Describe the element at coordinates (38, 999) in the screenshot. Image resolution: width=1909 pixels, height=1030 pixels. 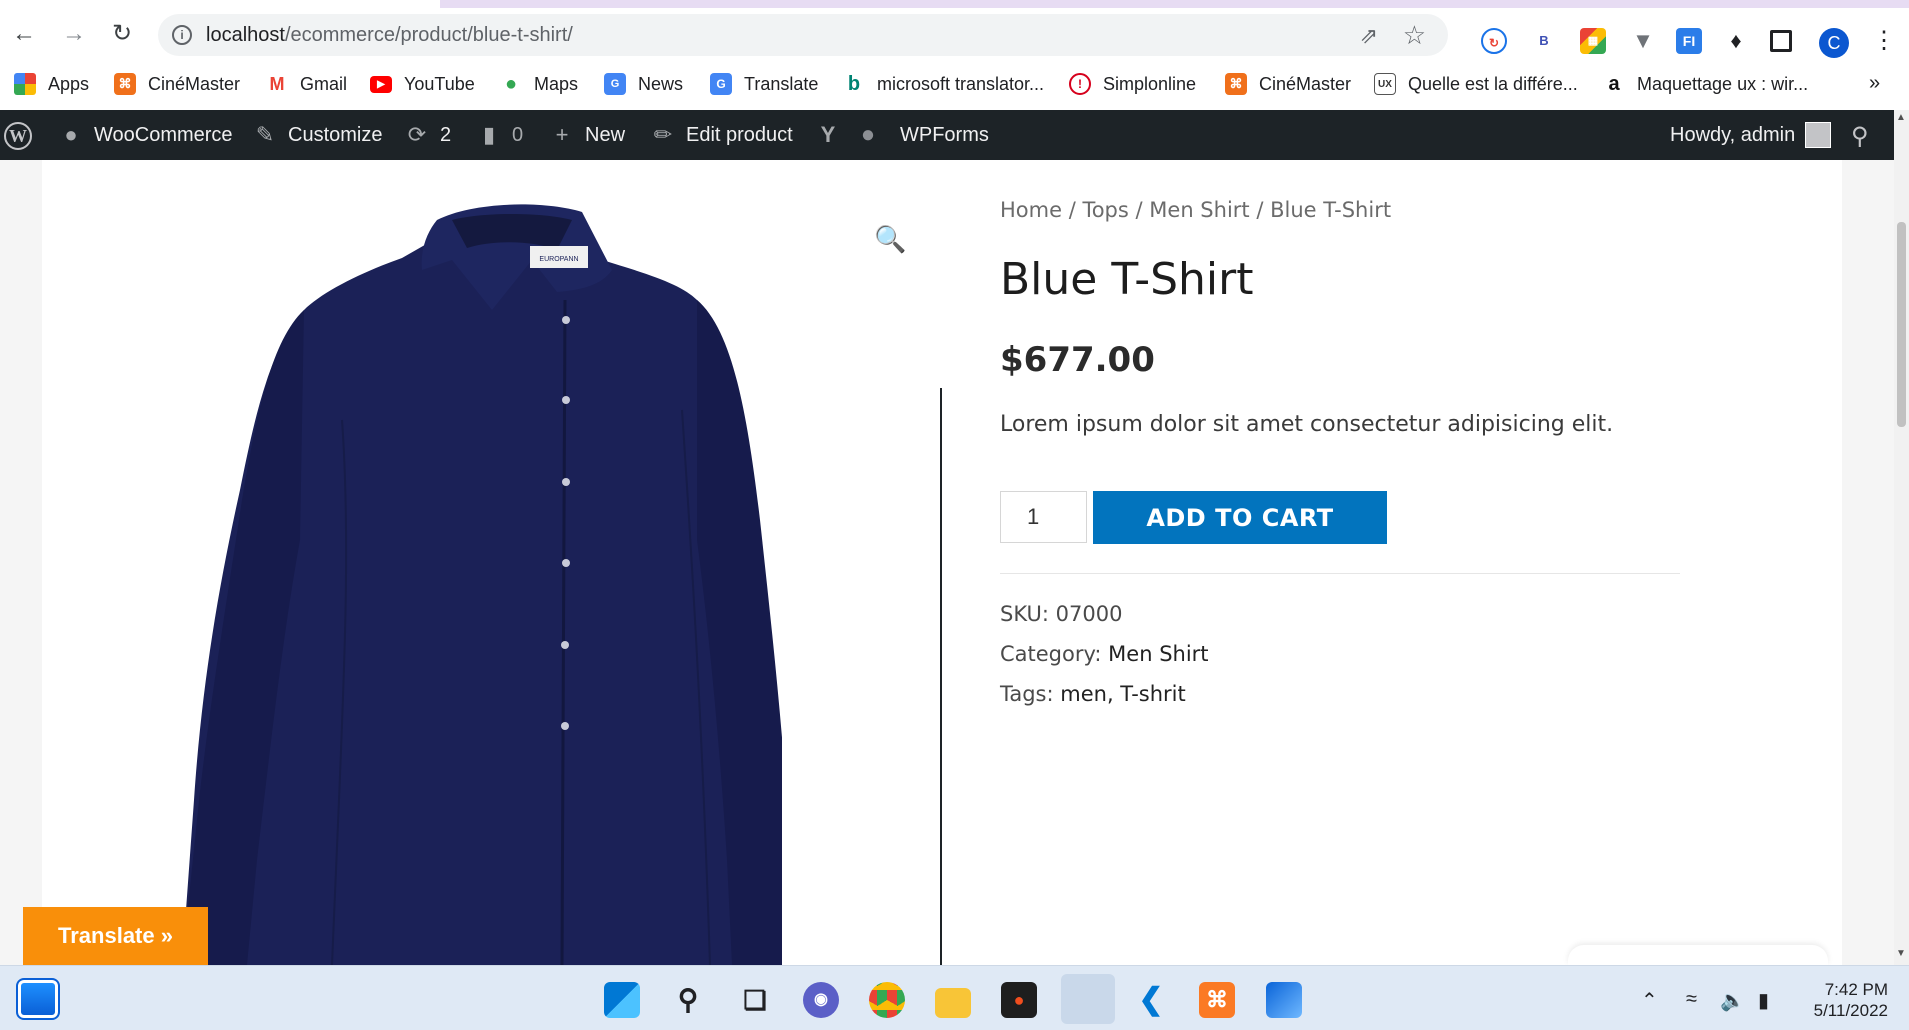
I see `widgets-icon` at that location.